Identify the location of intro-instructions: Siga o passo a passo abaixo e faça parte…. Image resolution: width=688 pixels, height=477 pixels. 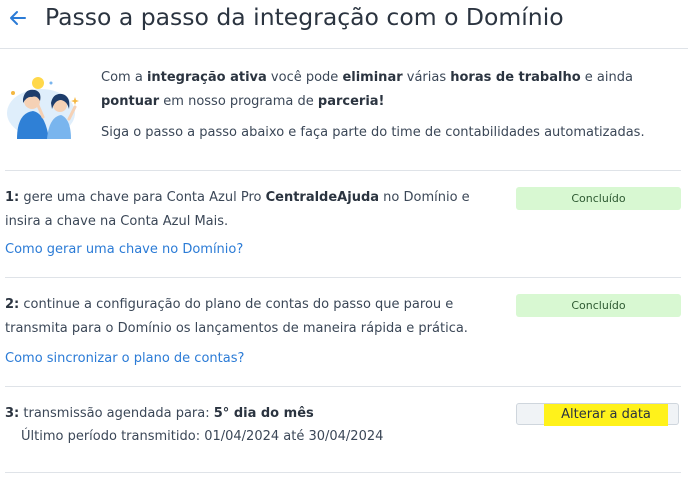
(373, 132).